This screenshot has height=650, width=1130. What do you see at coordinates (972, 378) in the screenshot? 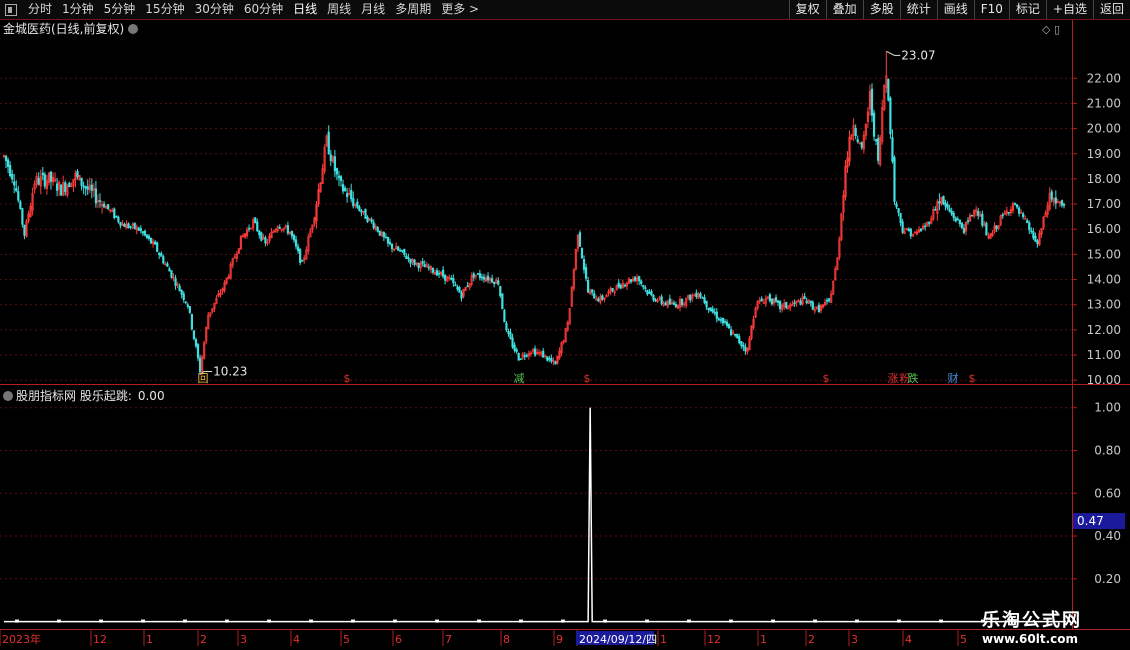
I see `event-marker: $` at bounding box center [972, 378].